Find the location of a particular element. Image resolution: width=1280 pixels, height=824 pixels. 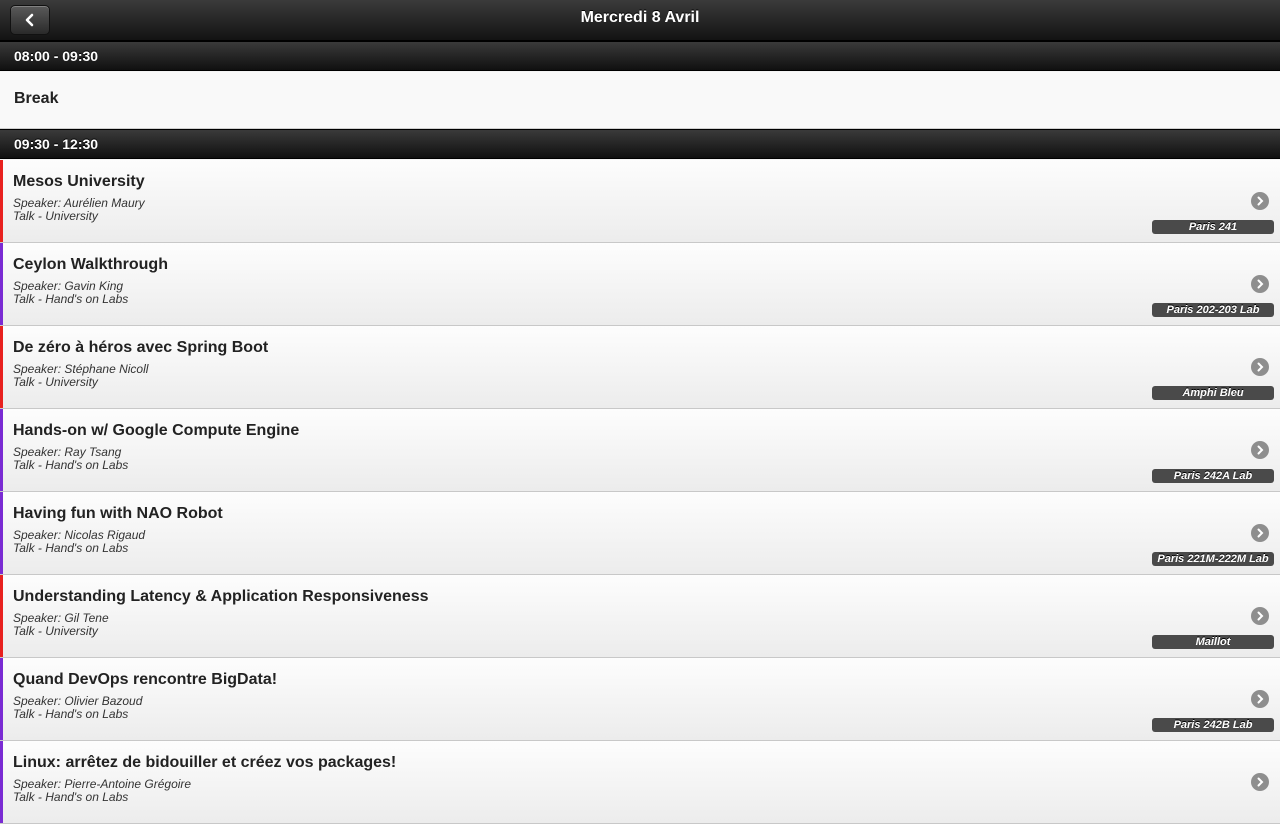

break-row: Break is located at coordinates (640, 100).